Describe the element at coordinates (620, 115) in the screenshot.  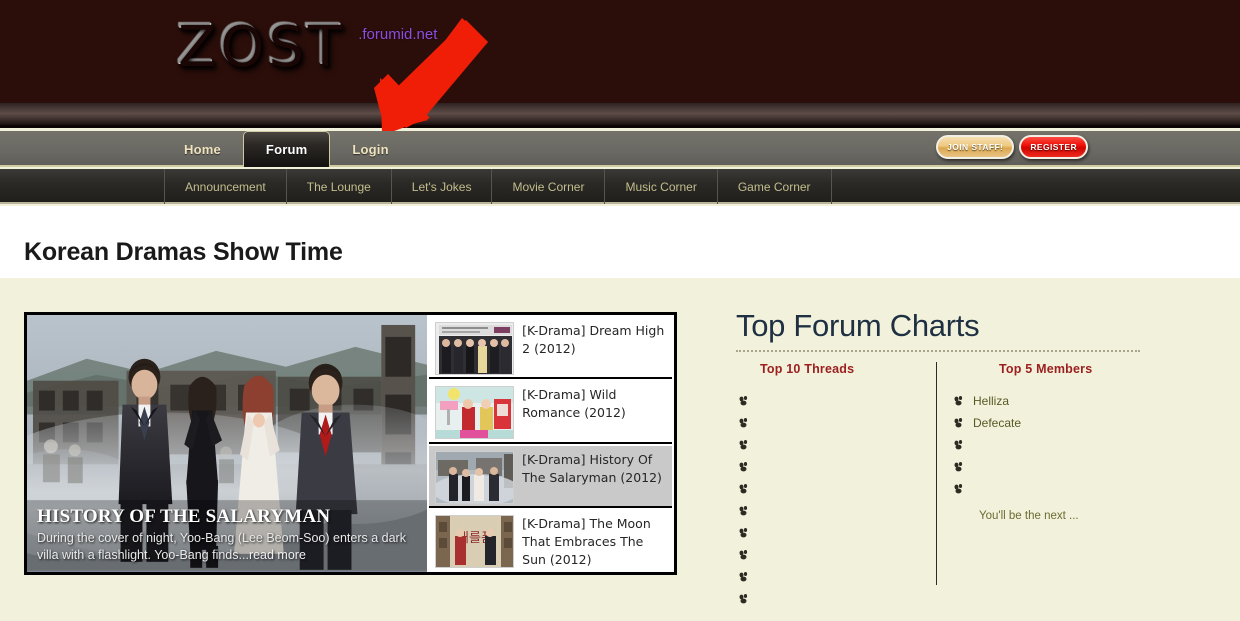
I see `banner-gloss-strip` at that location.